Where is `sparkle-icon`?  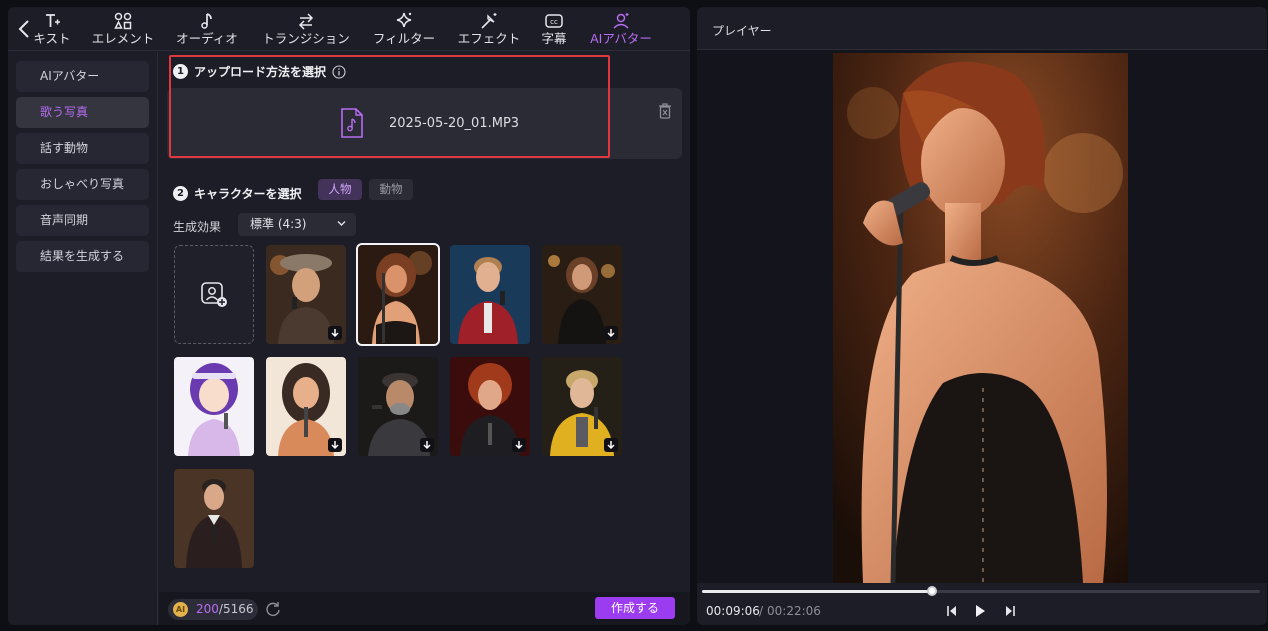
sparkle-icon is located at coordinates (404, 20).